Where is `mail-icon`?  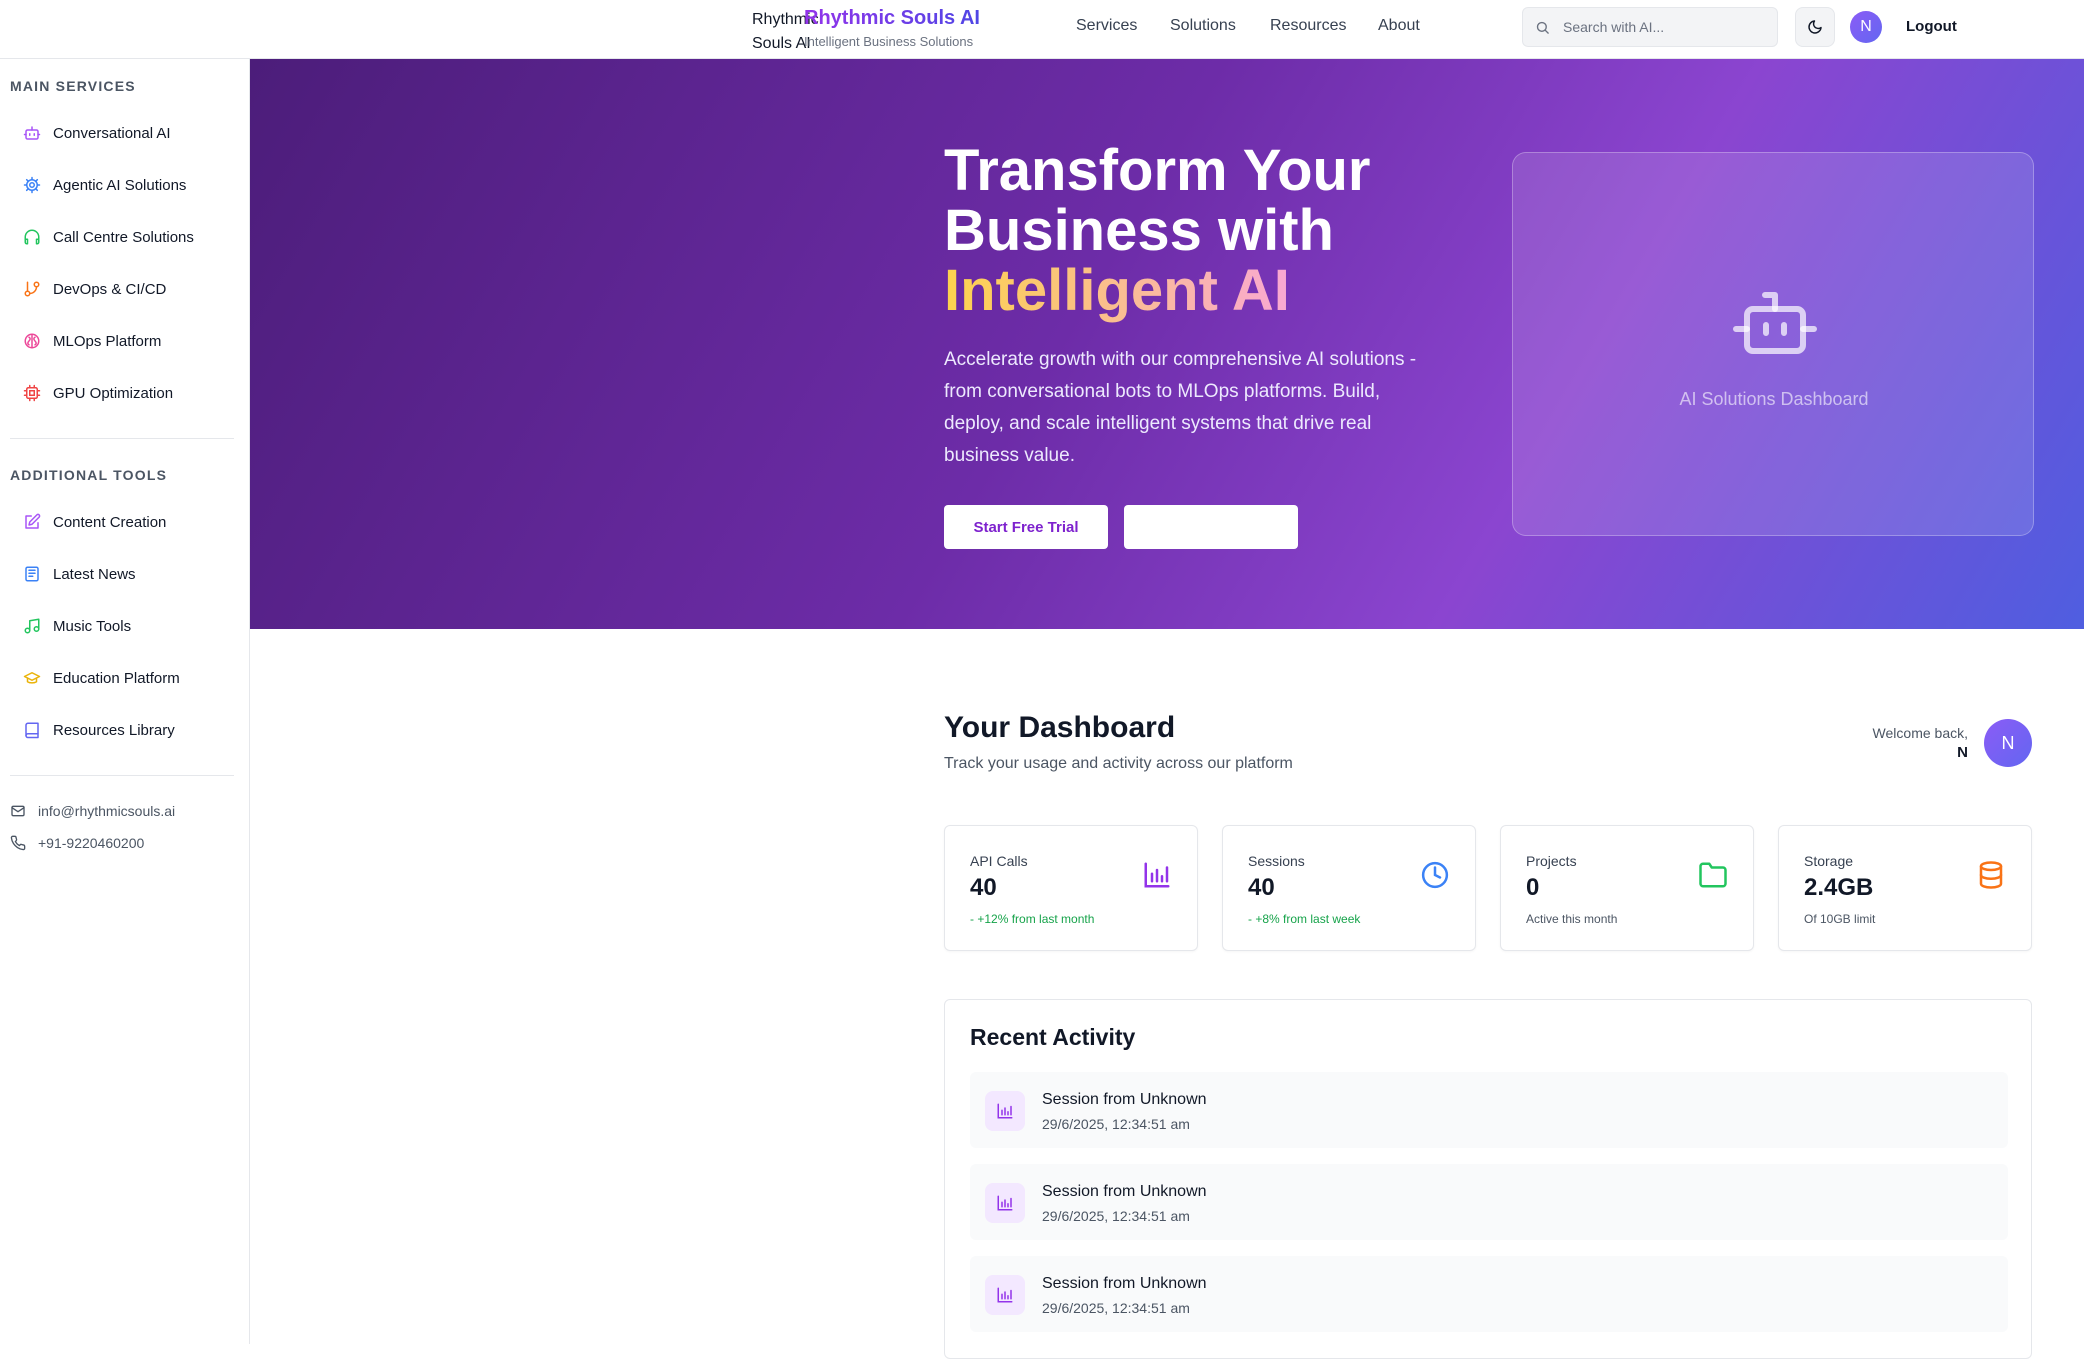 mail-icon is located at coordinates (19, 811).